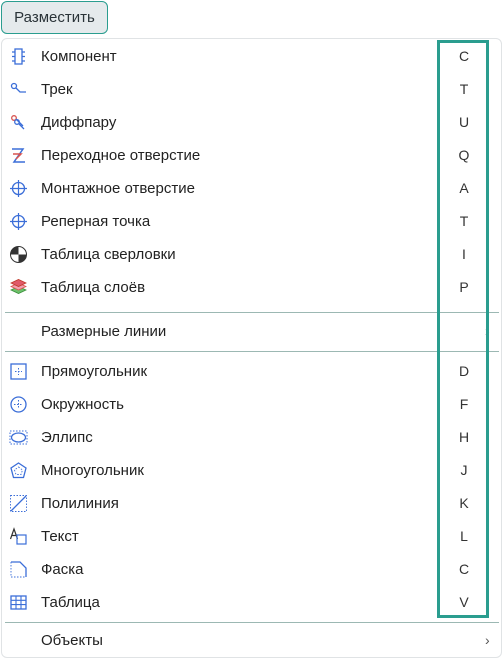  What do you see at coordinates (96, 221) in the screenshot?
I see `menu-item-label: Реперная точка` at bounding box center [96, 221].